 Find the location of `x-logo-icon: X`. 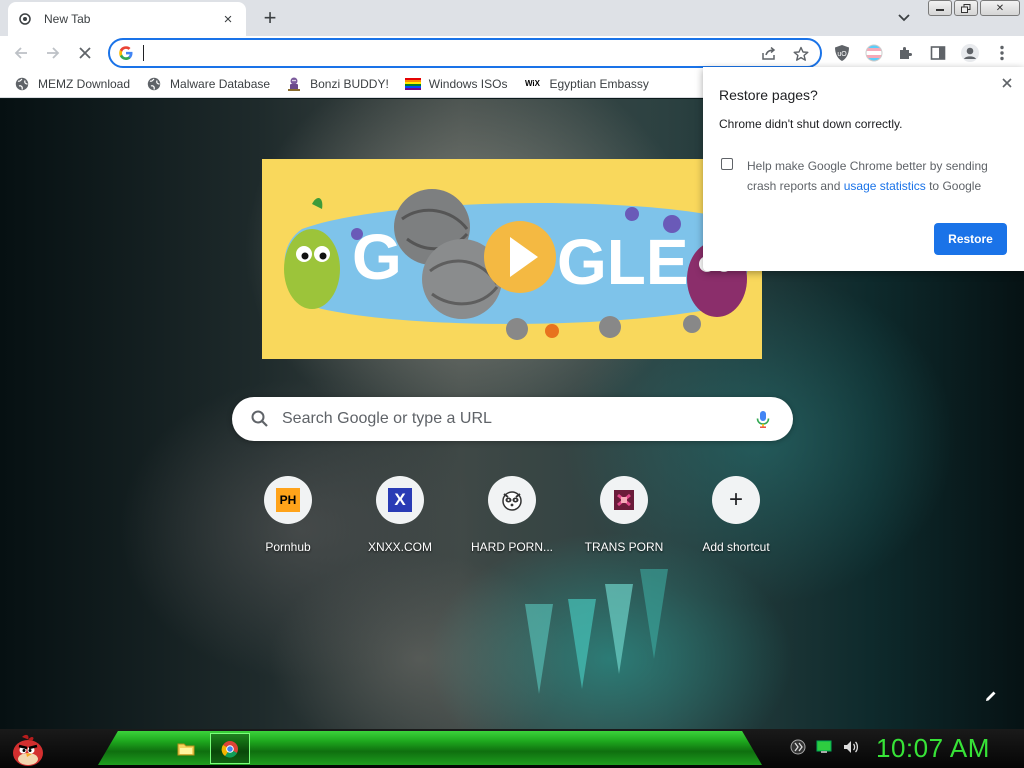

x-logo-icon: X is located at coordinates (400, 500).